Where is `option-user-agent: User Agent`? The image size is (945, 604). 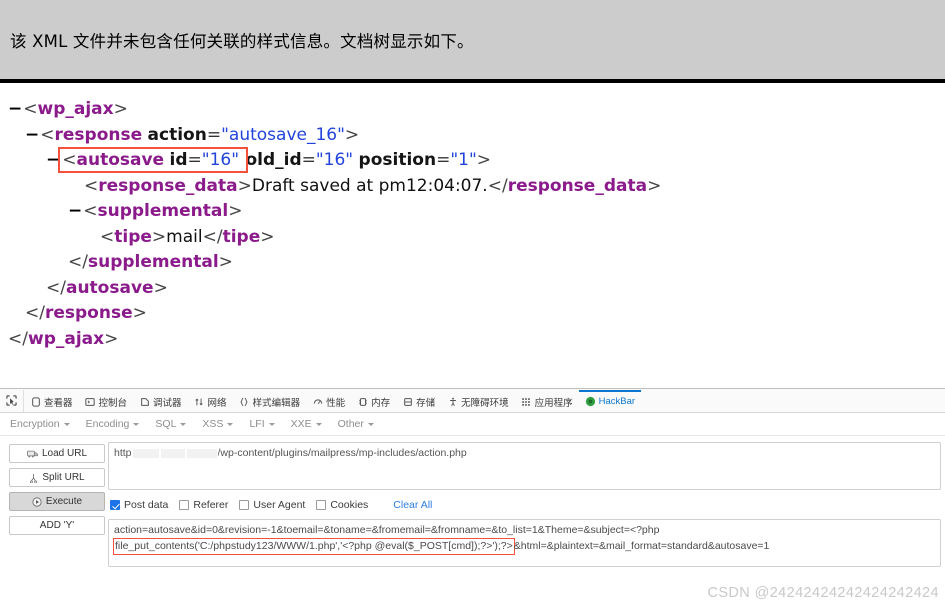 option-user-agent: User Agent is located at coordinates (272, 505).